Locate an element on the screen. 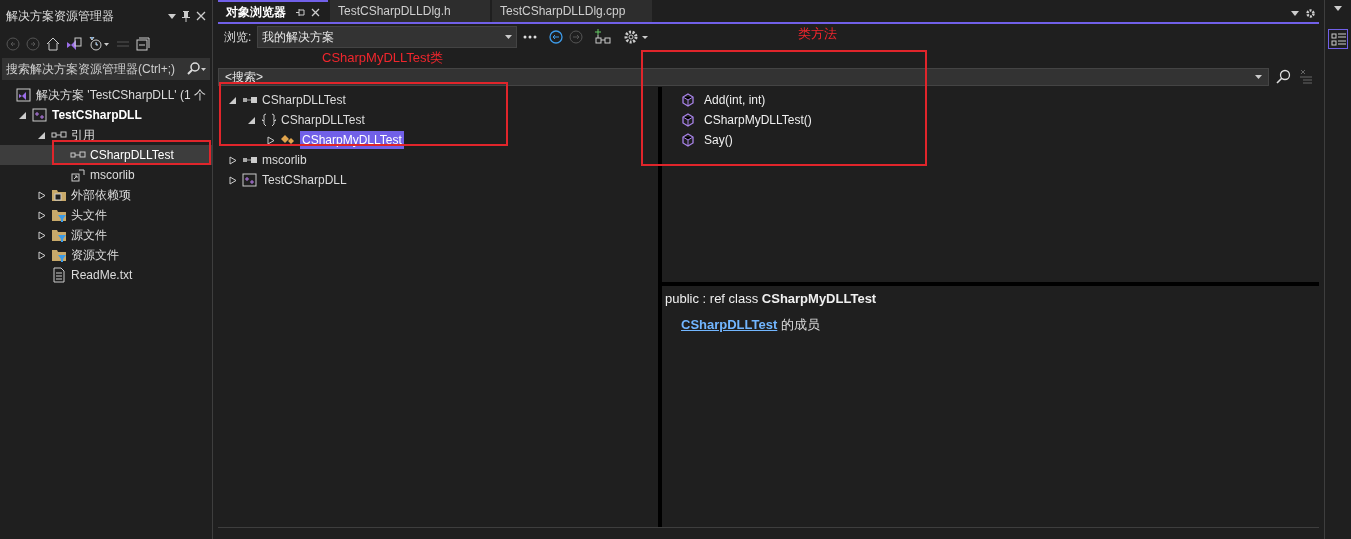 This screenshot has width=1351, height=539. tree-item: ReadMe.txt is located at coordinates (102, 275).